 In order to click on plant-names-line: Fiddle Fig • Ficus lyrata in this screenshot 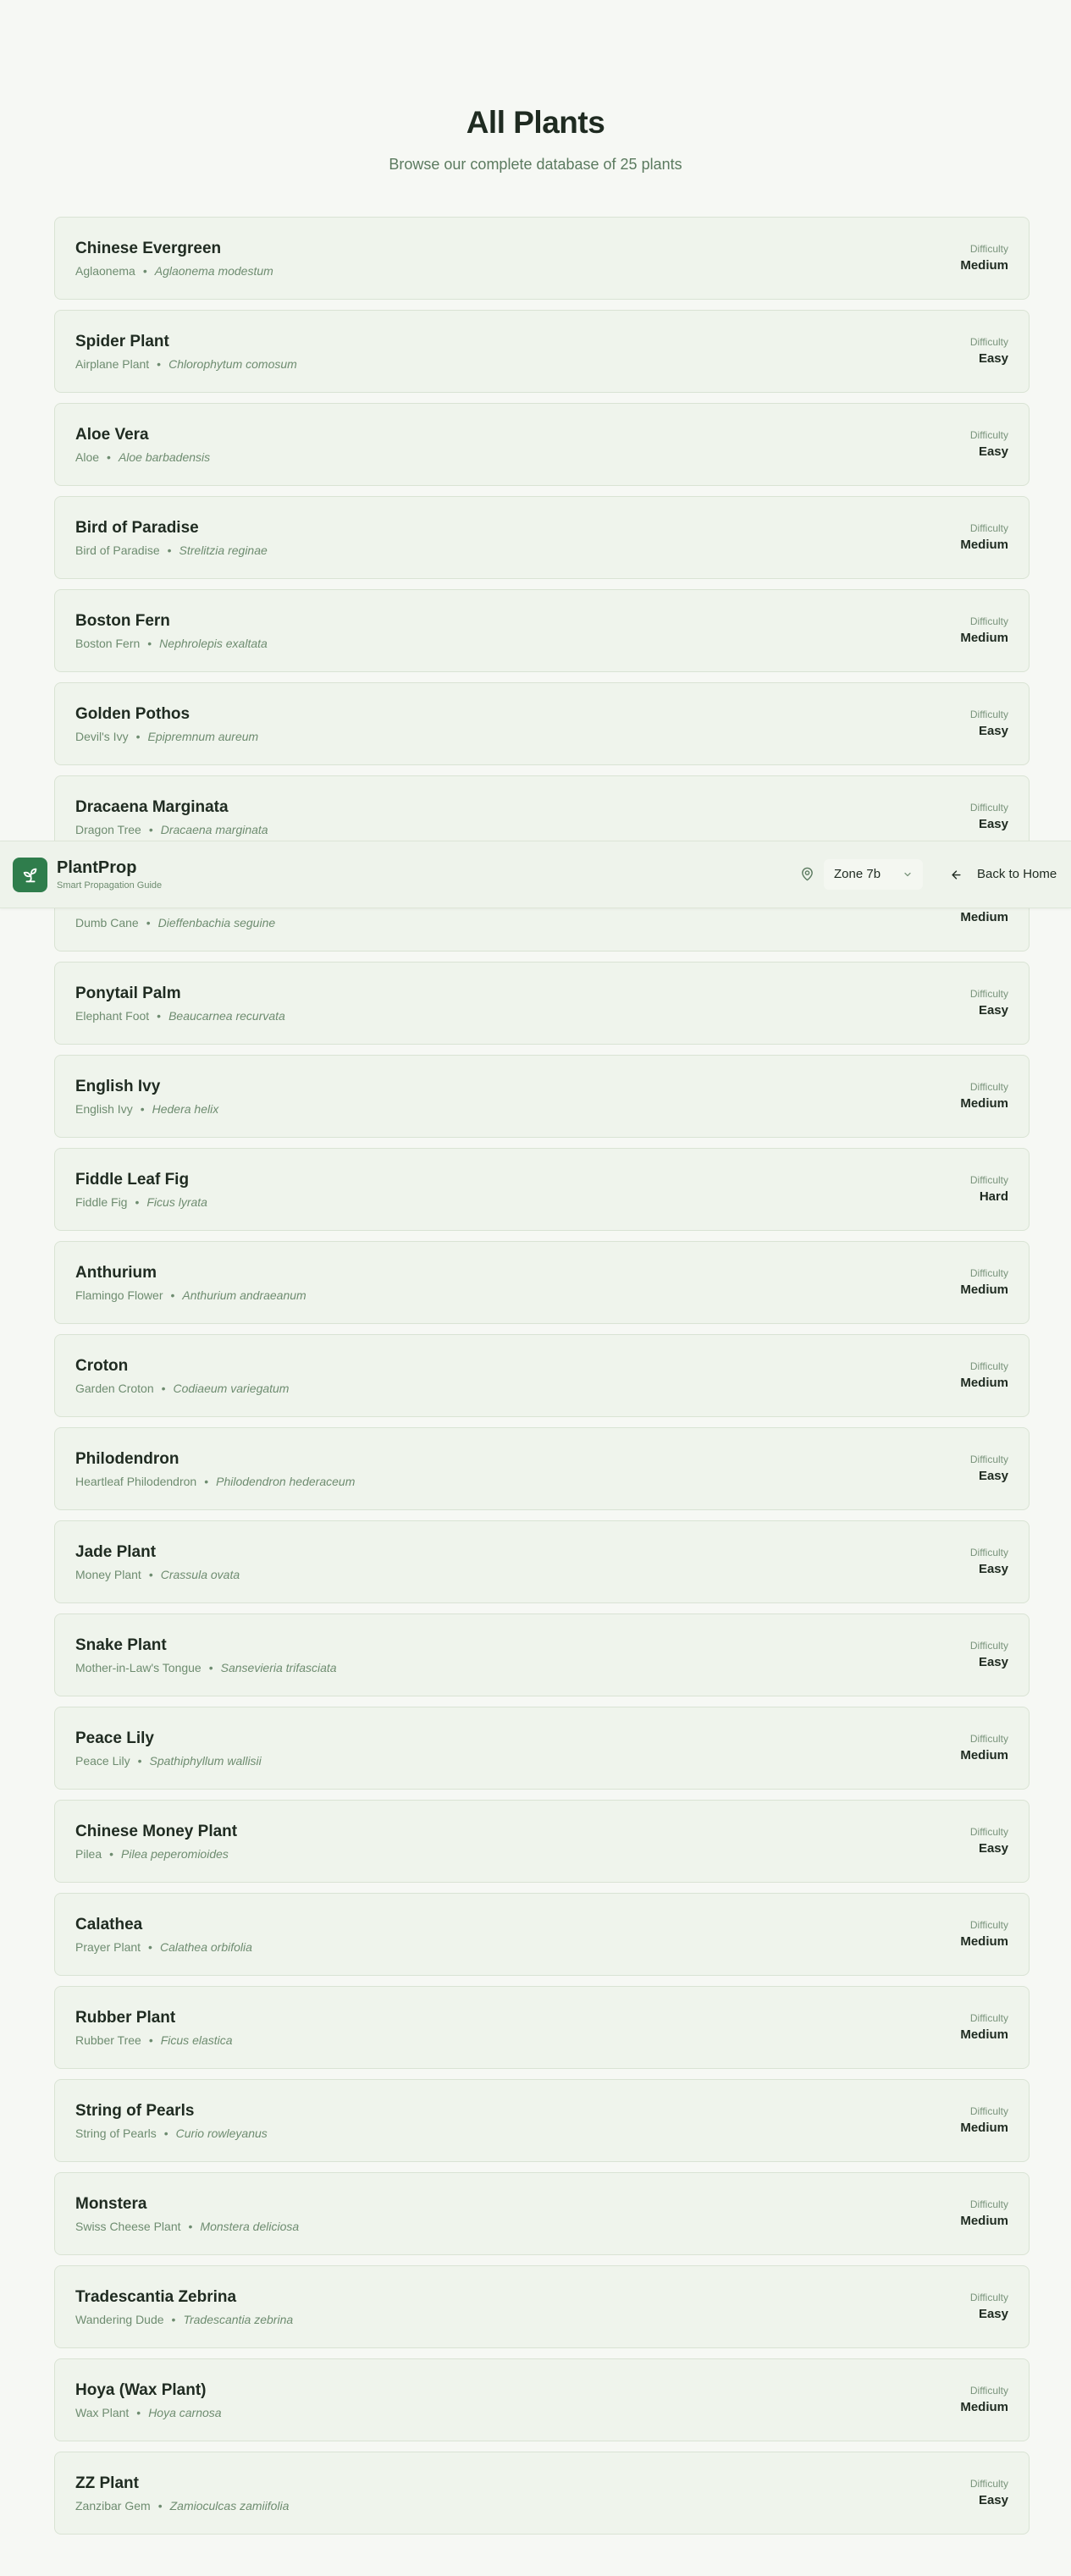, I will do `click(141, 1202)`.